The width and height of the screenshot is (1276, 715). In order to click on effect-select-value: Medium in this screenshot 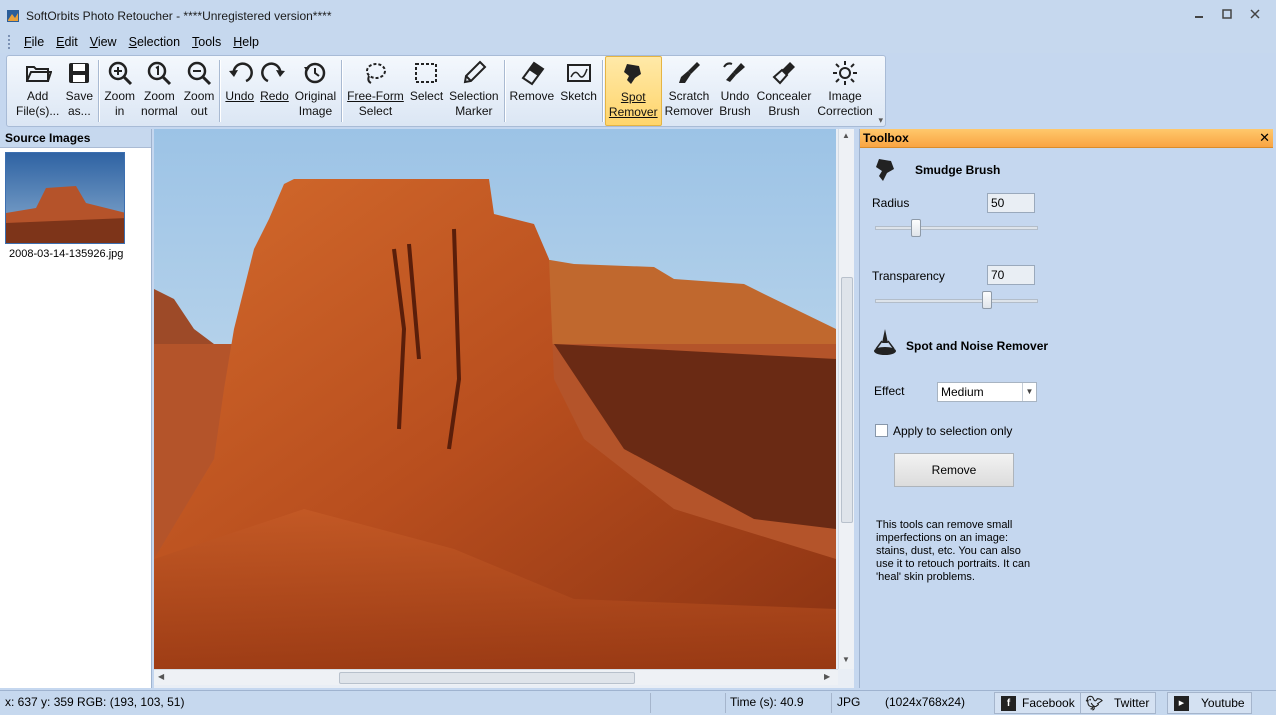, I will do `click(962, 392)`.